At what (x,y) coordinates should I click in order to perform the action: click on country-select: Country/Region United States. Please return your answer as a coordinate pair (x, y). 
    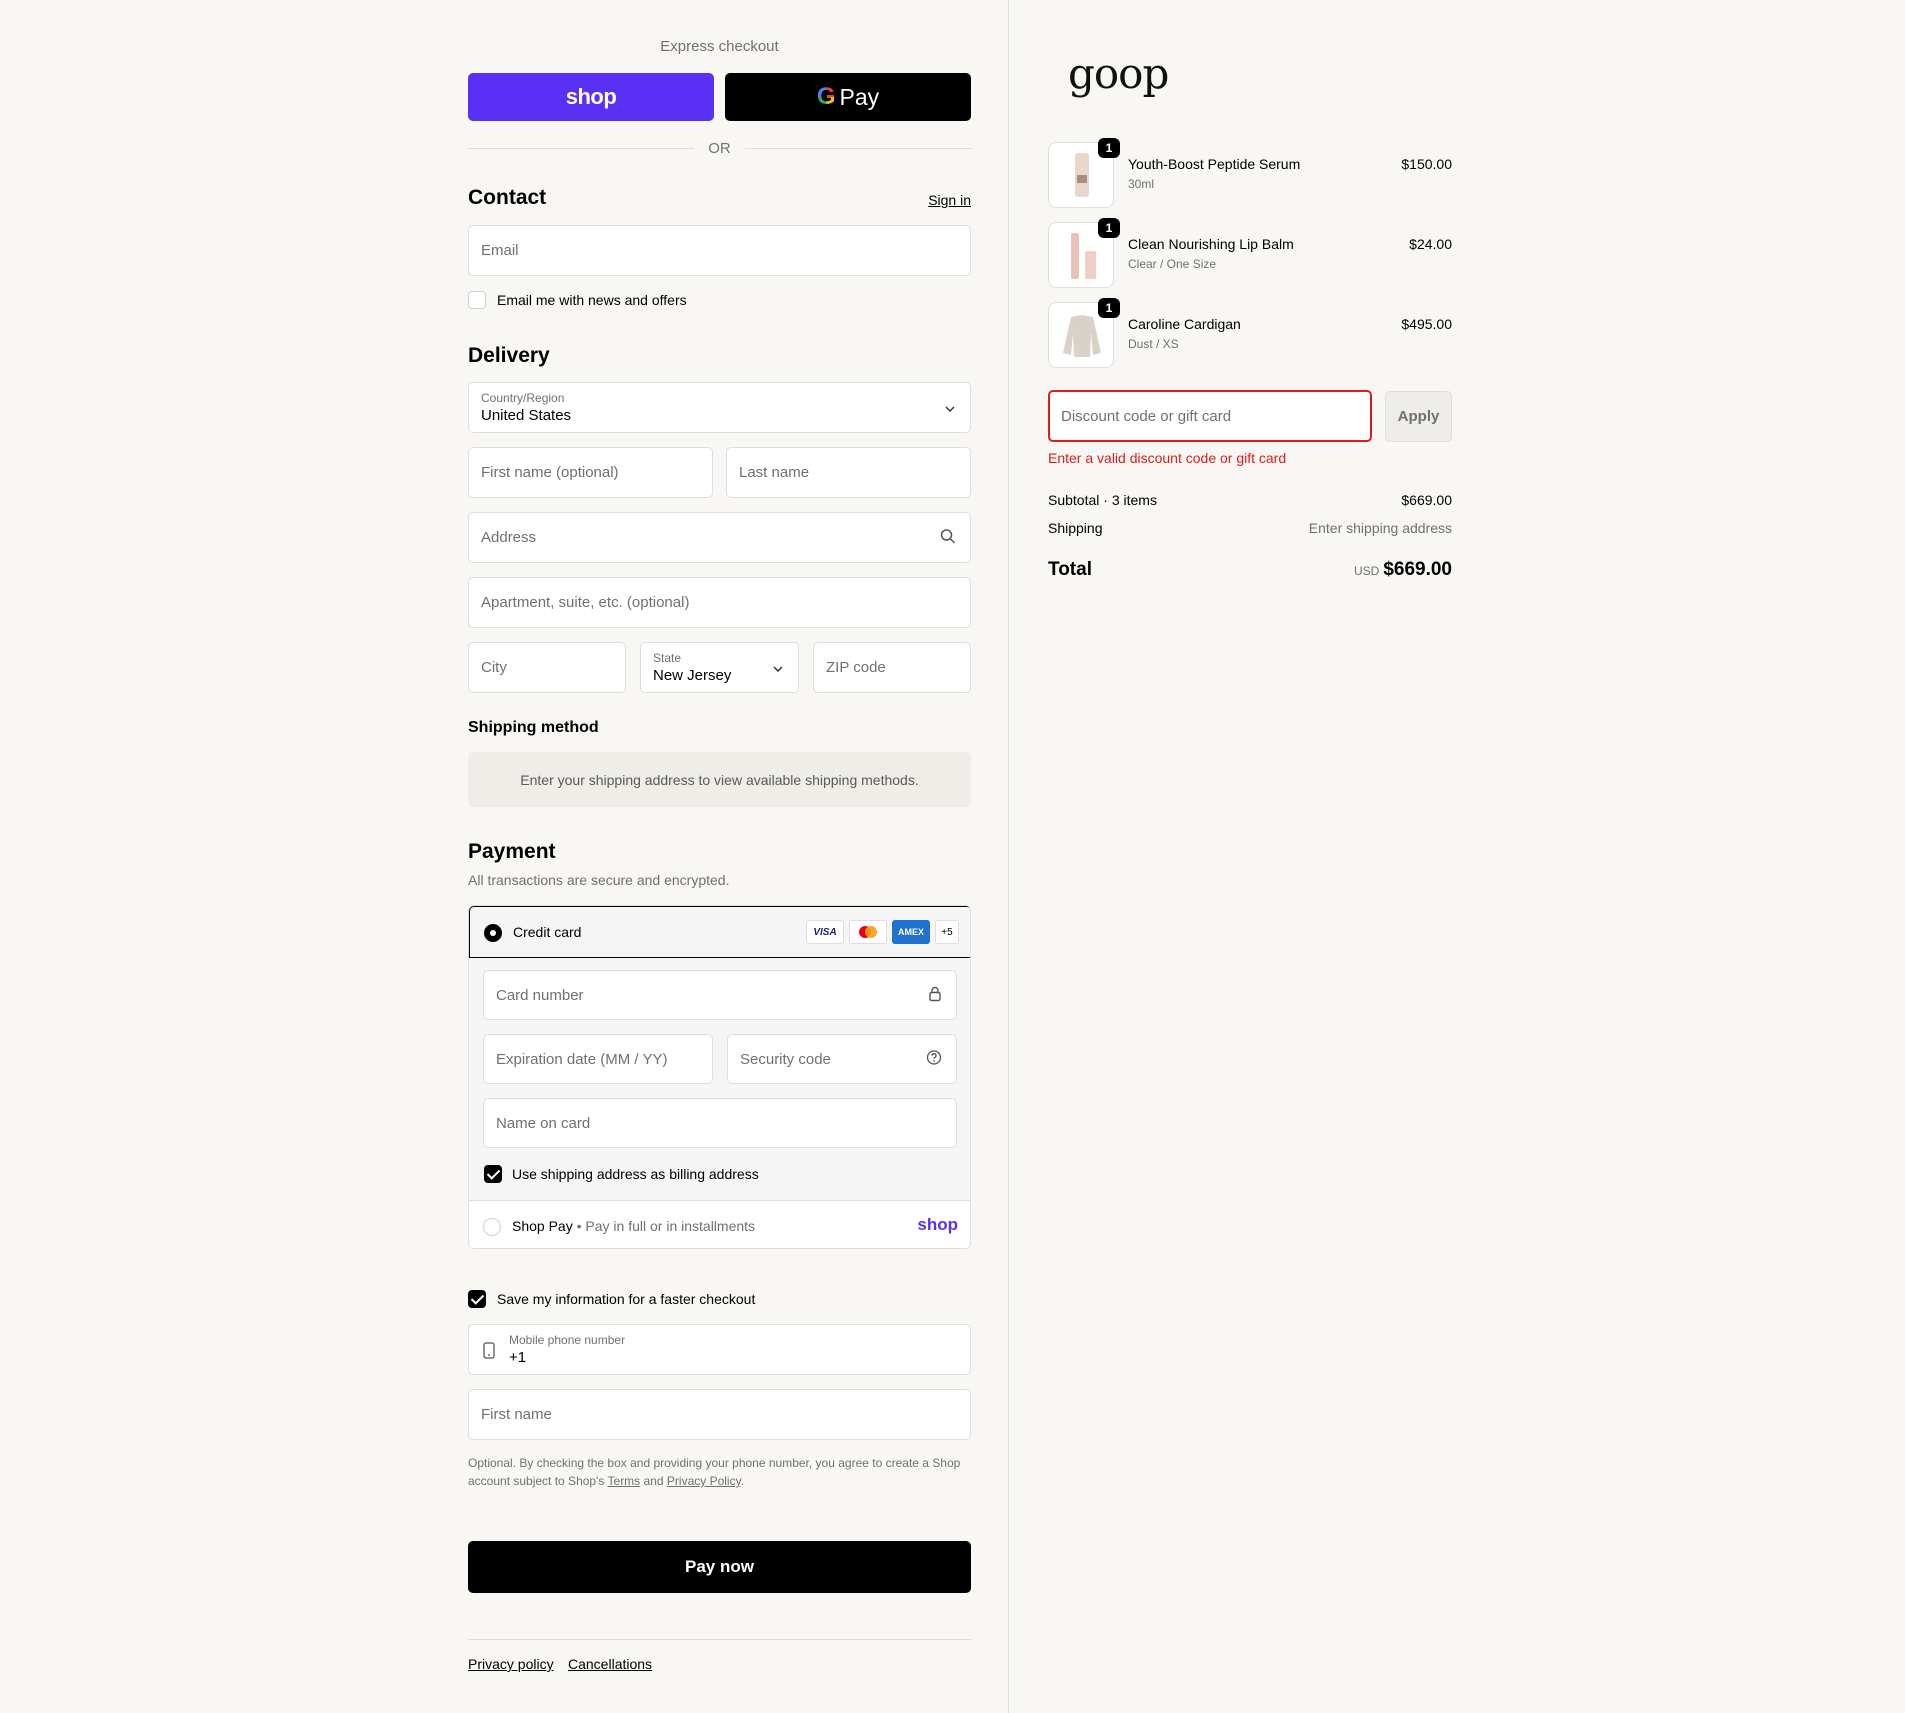
    Looking at the image, I should click on (719, 407).